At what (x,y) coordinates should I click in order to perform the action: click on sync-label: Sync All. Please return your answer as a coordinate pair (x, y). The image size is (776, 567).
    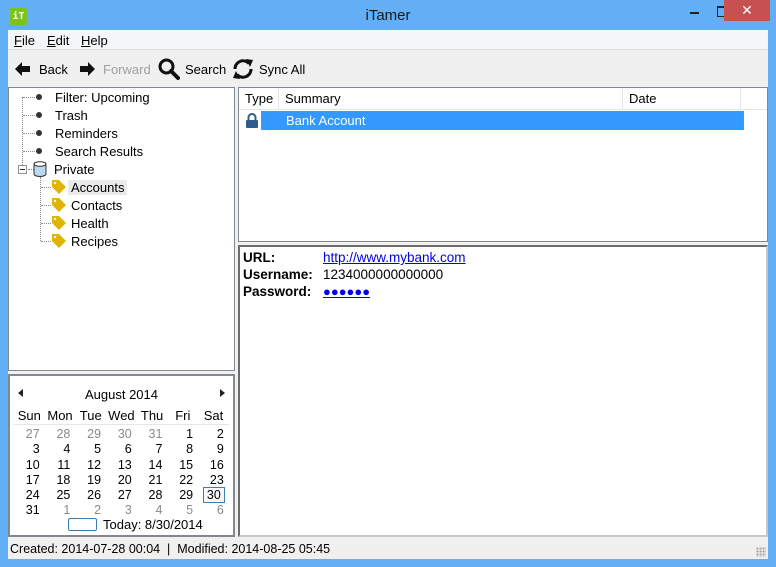
    Looking at the image, I should click on (282, 69).